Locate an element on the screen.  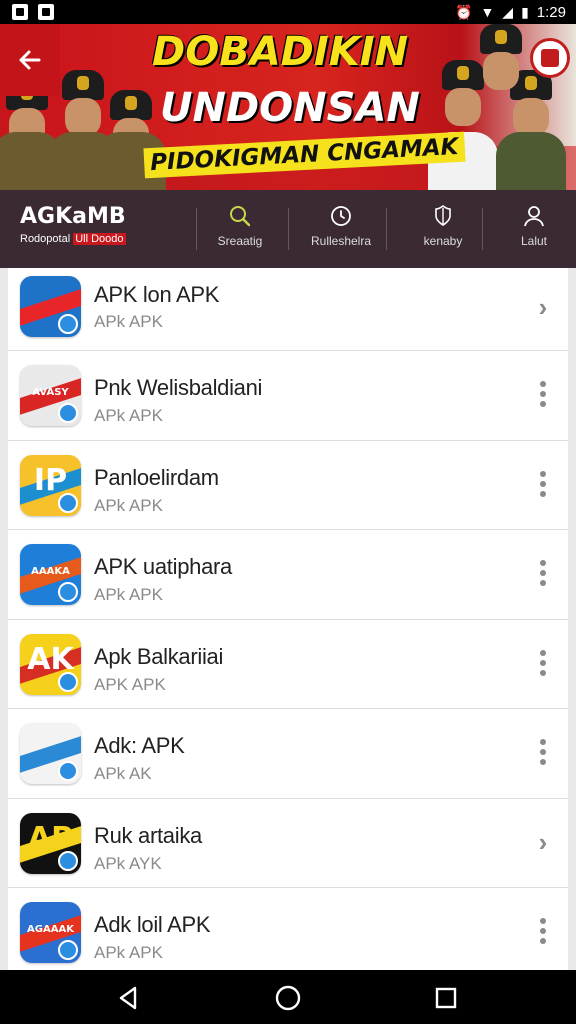
app-icon: IP is located at coordinates (50, 485).